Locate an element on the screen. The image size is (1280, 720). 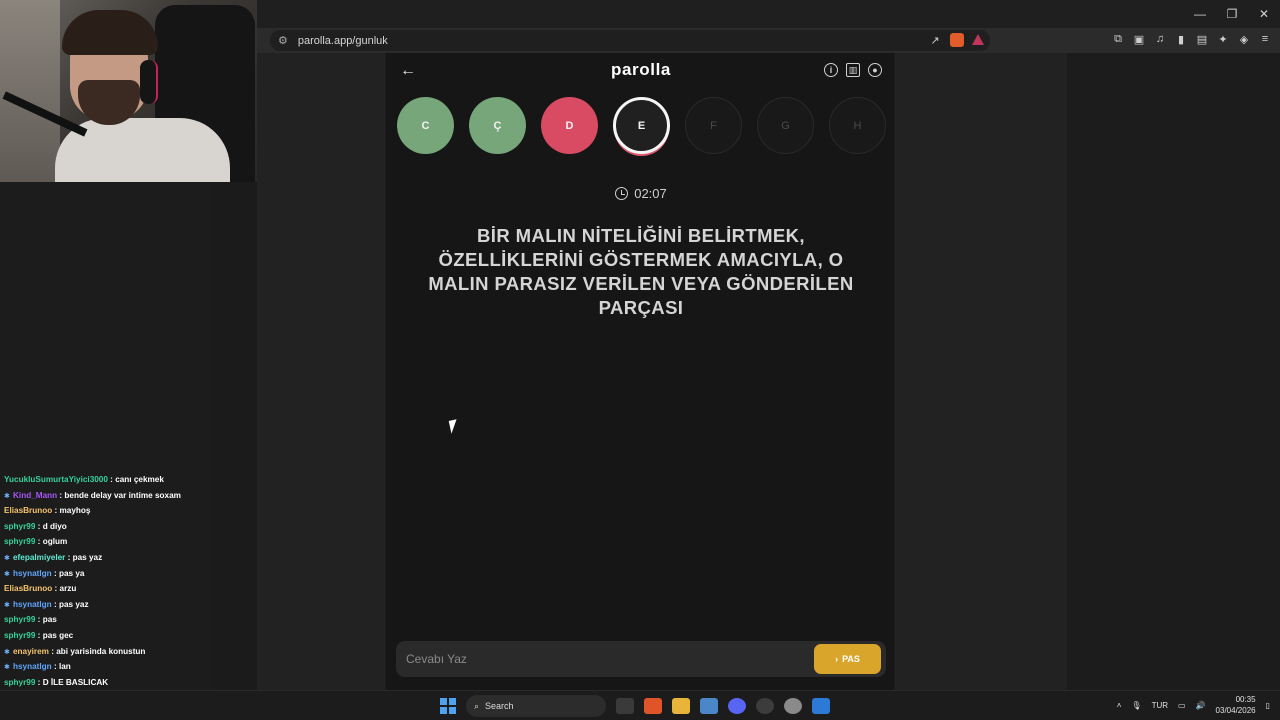
chat-message: EliasBrunoo : arzu is located at coordinates (40, 589).